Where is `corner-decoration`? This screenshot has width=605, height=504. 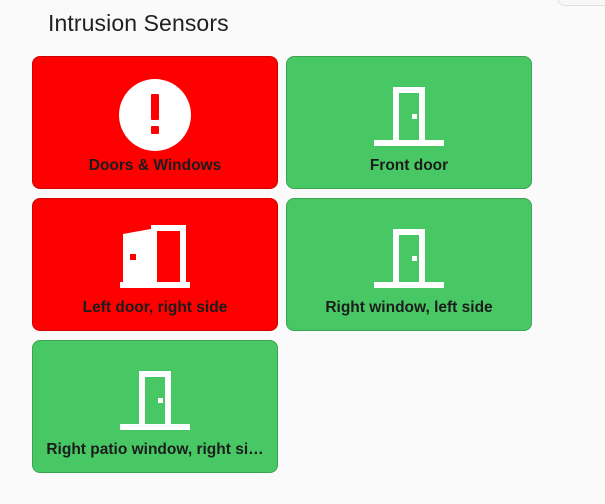 corner-decoration is located at coordinates (581, 3).